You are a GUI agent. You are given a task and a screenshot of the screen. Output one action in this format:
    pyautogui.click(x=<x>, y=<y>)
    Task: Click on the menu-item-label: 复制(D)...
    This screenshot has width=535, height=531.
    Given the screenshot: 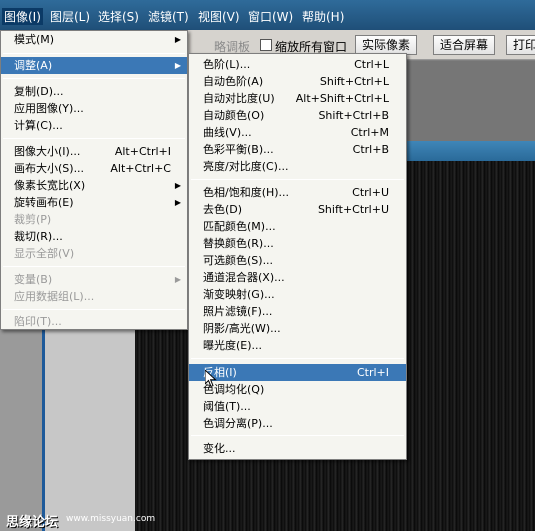 What is the action you would take?
    pyautogui.click(x=39, y=91)
    